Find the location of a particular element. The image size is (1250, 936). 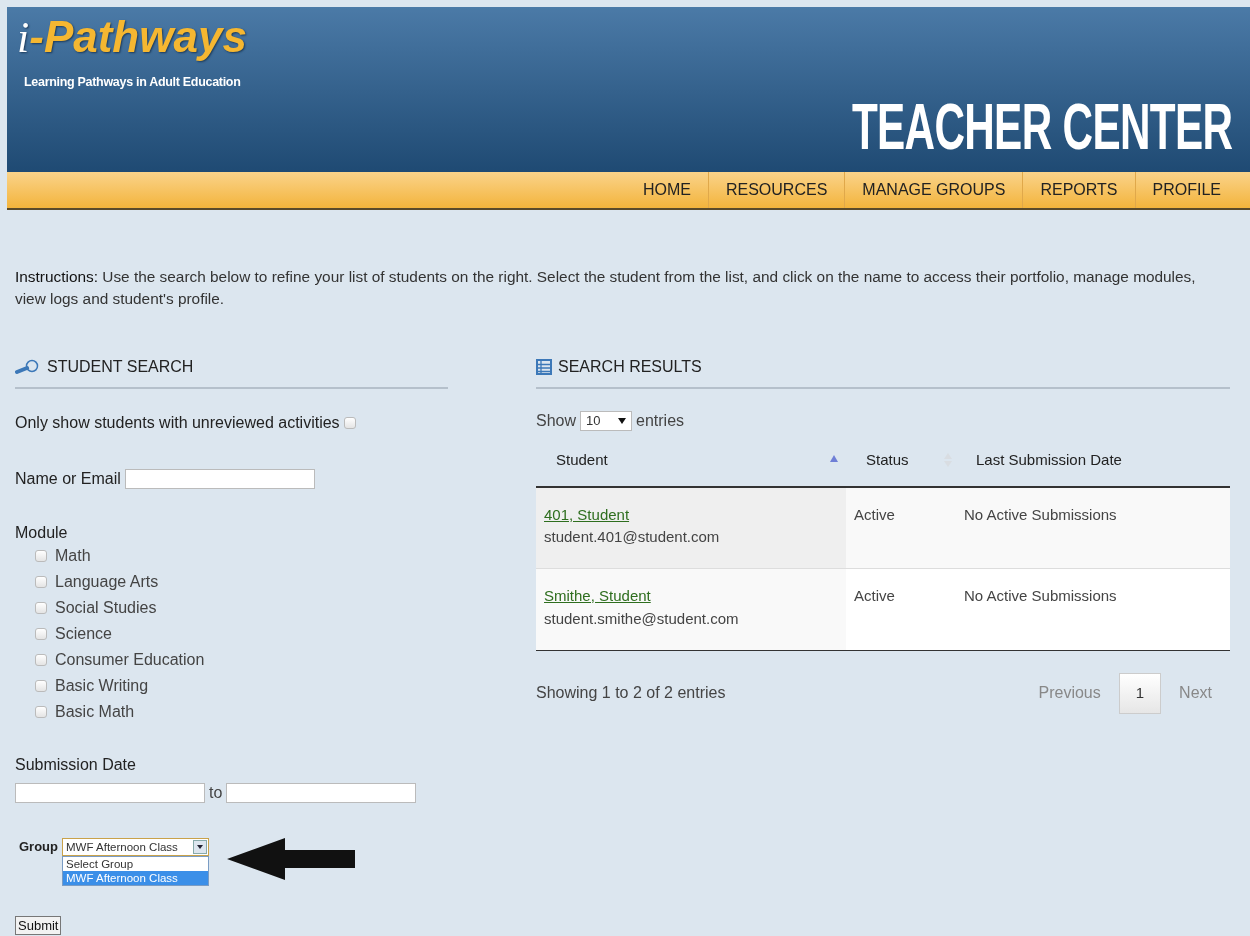

nav-link: MANAGE GROUPS is located at coordinates (933, 190).